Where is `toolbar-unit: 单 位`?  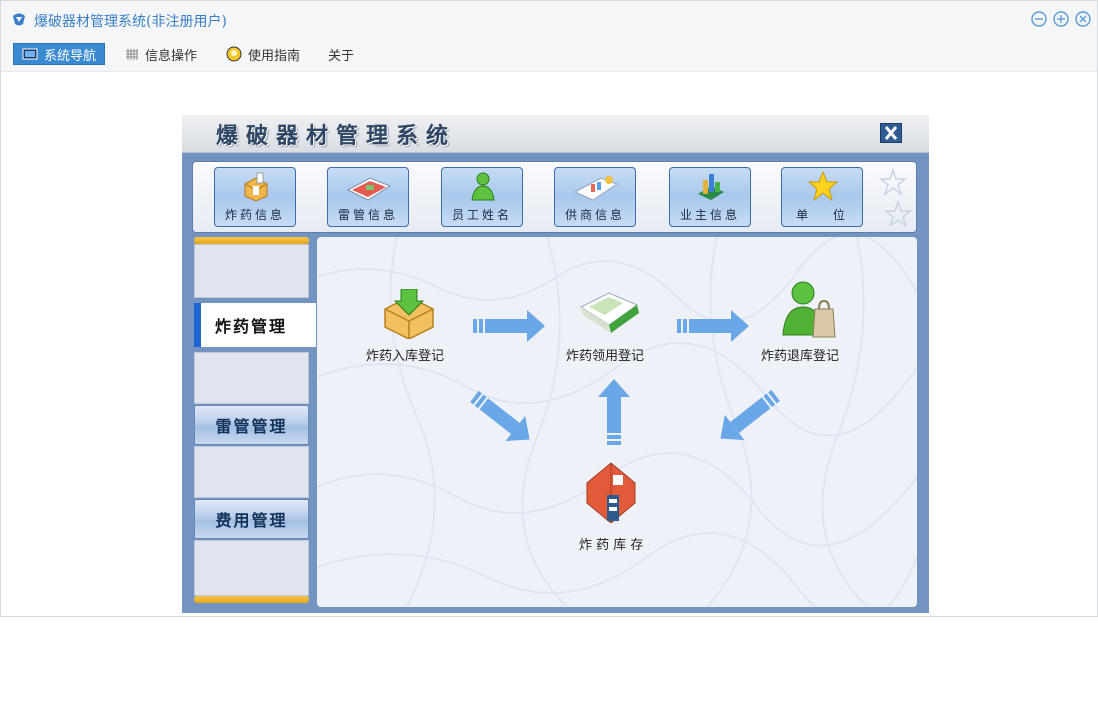 toolbar-unit: 单 位 is located at coordinates (822, 197).